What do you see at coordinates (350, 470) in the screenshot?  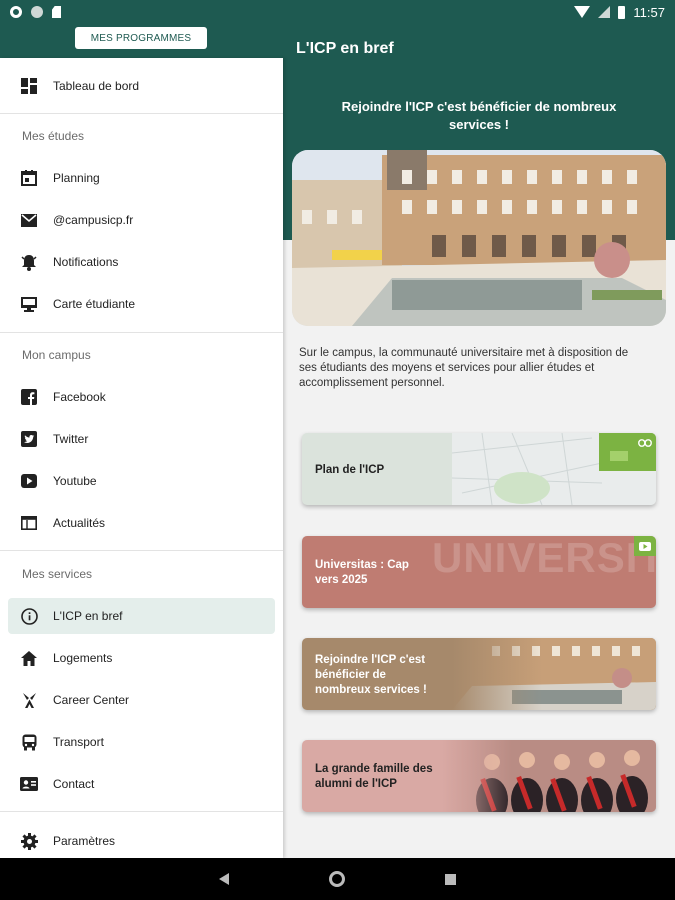 I see `card-label: Plan de l'ICP` at bounding box center [350, 470].